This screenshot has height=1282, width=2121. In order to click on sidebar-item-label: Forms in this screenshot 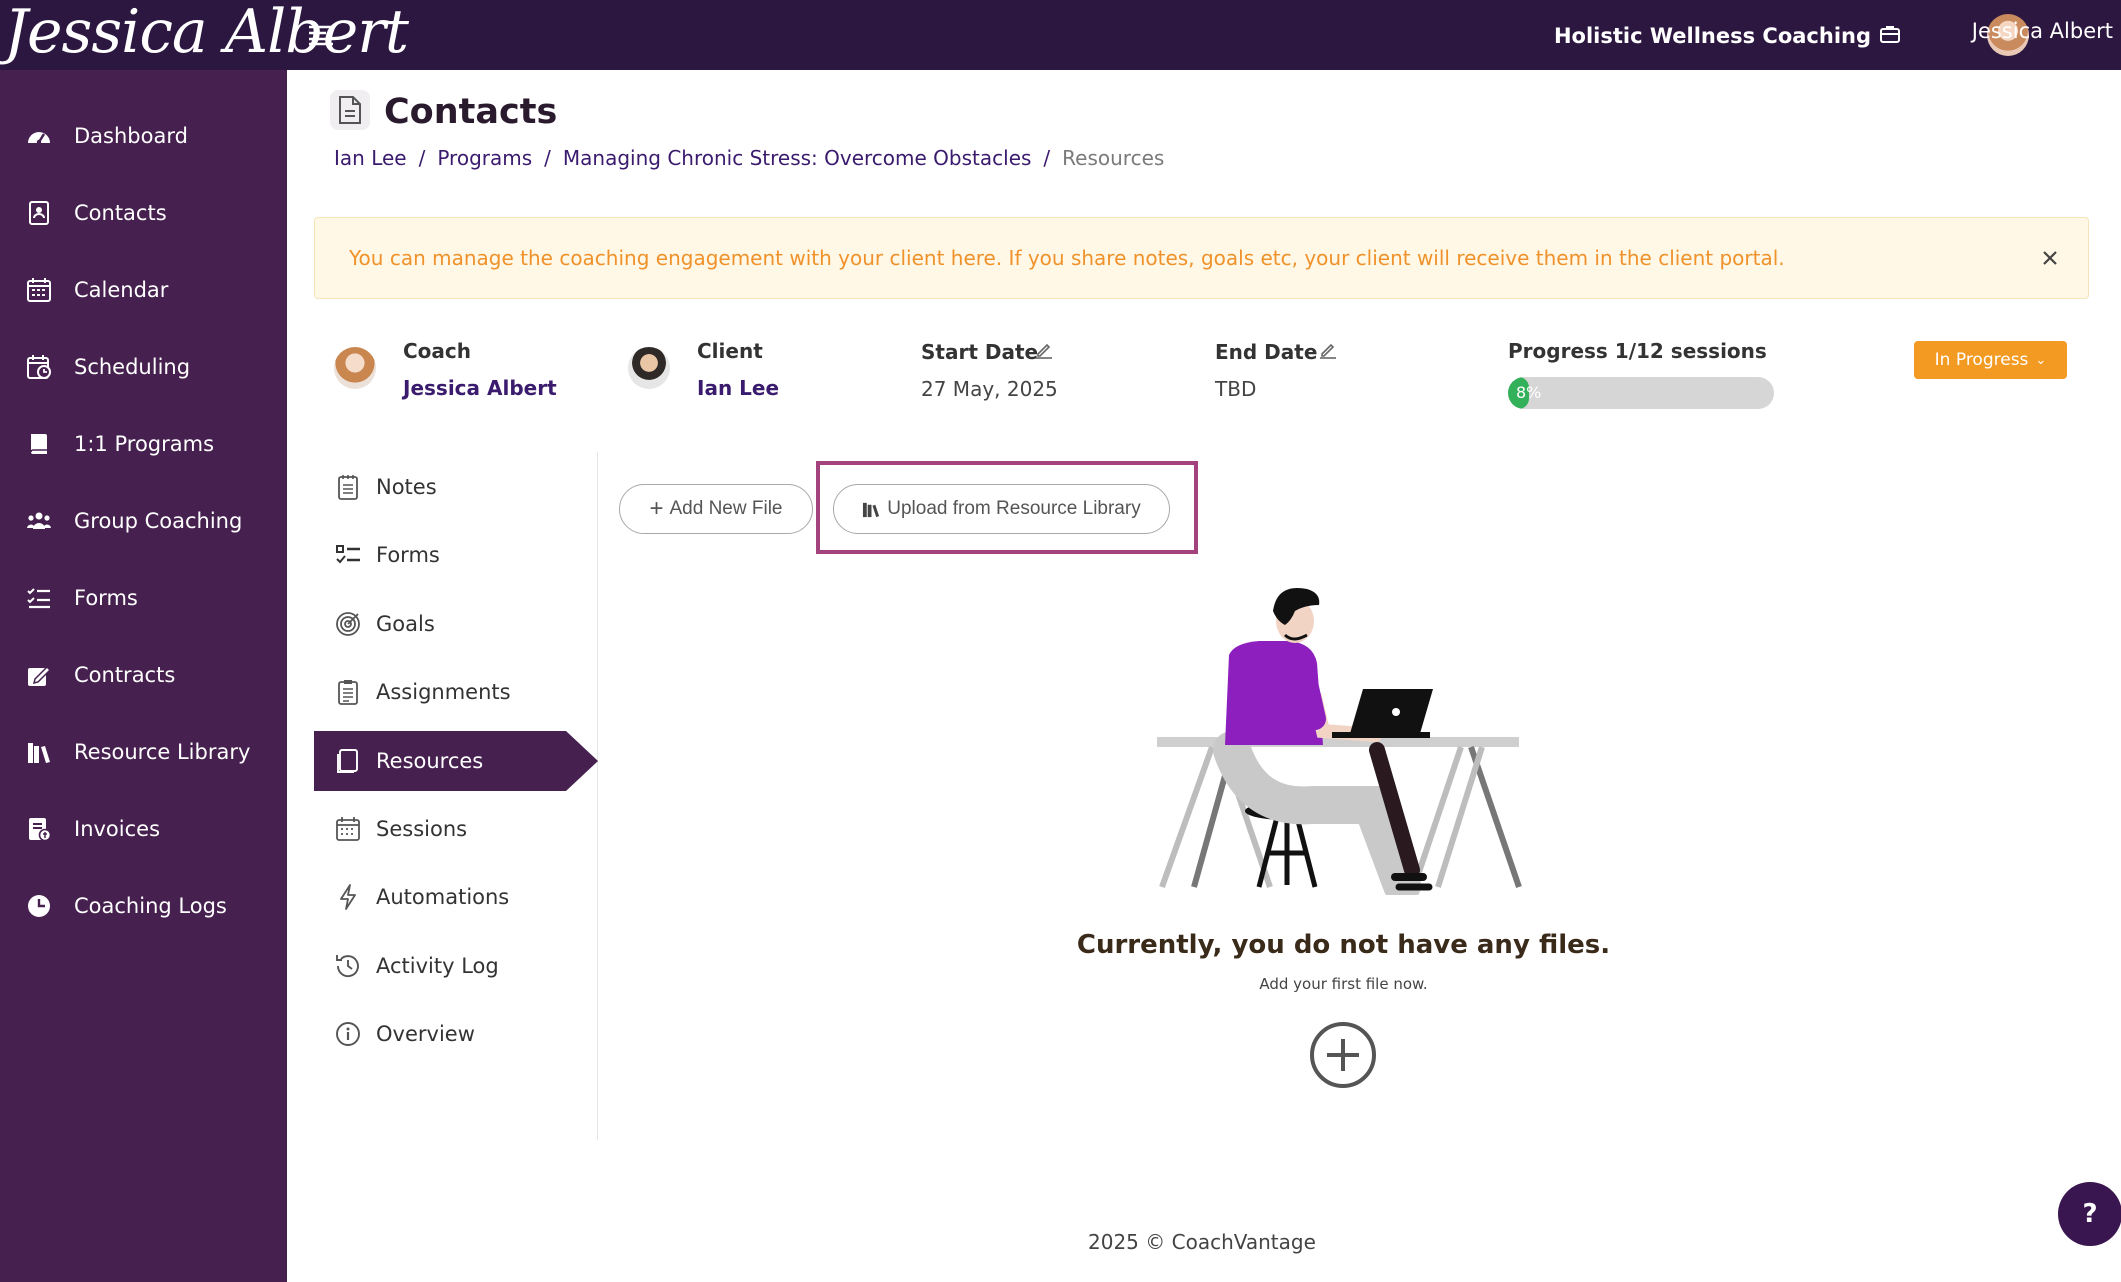, I will do `click(106, 598)`.